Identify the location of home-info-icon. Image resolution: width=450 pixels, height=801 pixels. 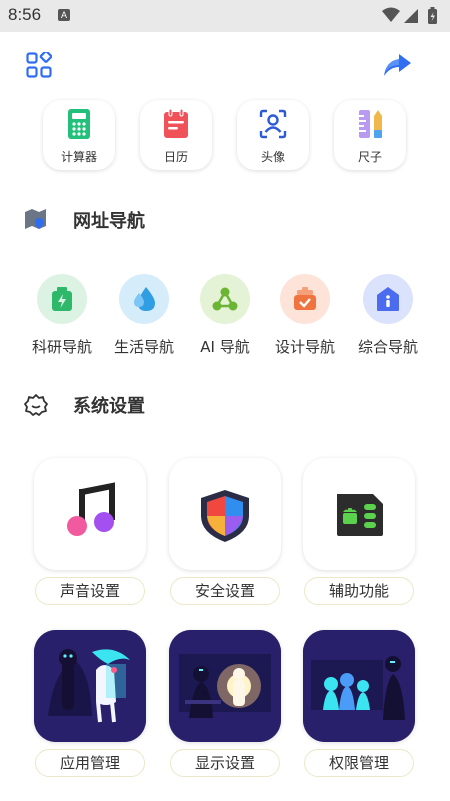
(388, 299).